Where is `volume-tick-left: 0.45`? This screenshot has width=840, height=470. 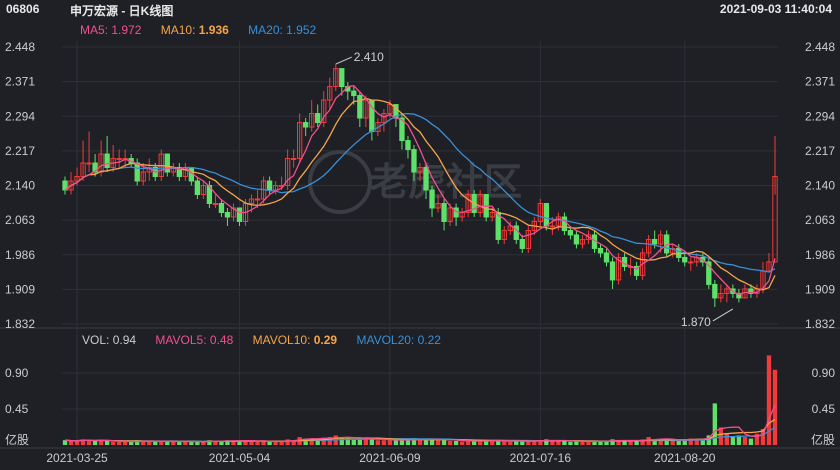 volume-tick-left: 0.45 is located at coordinates (17, 409).